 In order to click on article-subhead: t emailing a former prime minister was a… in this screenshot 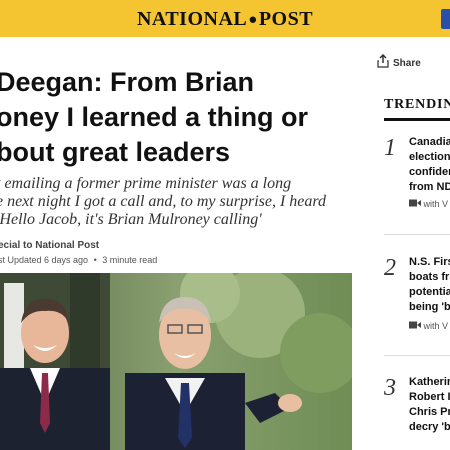, I will do `click(178, 202)`.